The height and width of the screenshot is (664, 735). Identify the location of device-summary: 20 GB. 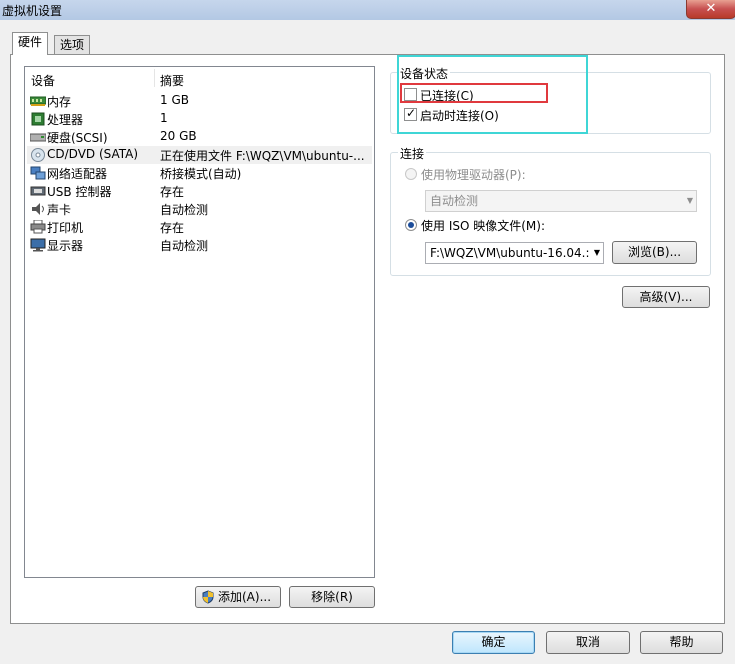
(178, 136).